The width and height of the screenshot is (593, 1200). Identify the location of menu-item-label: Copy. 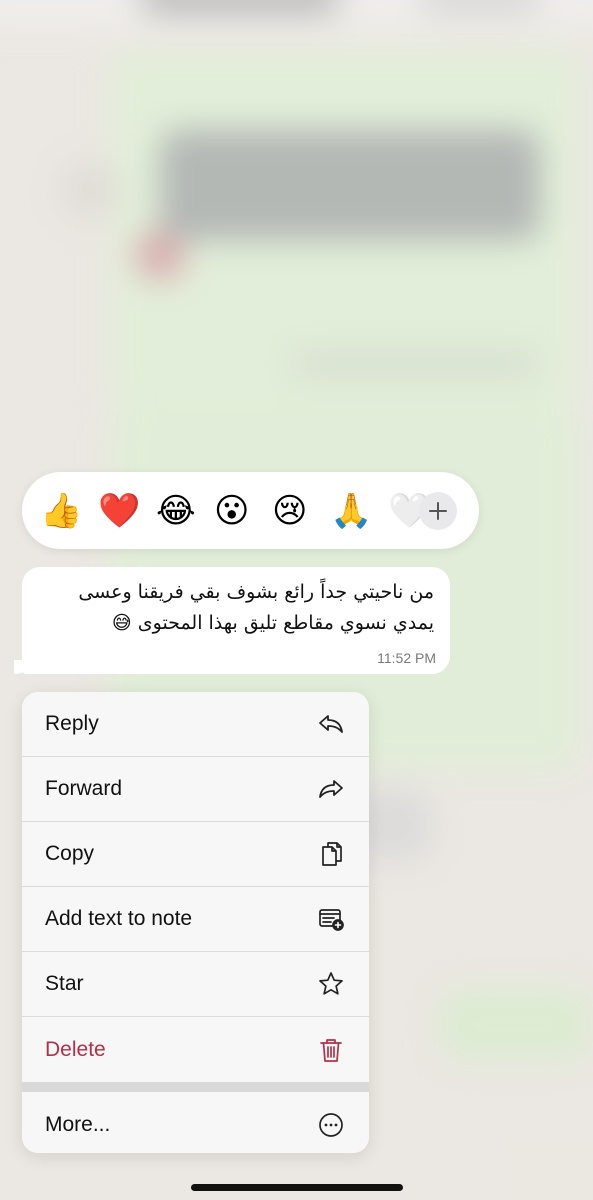
(70, 853).